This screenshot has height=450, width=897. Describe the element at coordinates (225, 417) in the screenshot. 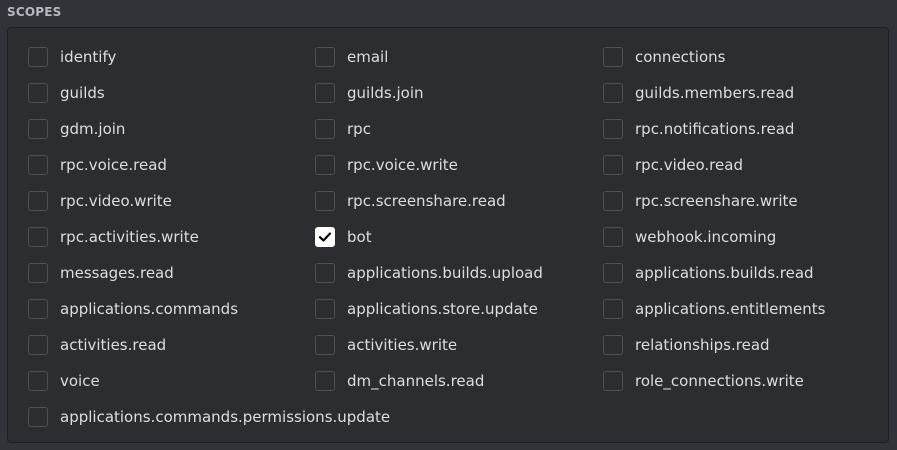

I see `scope-label: applications.commands.permissions.update` at that location.